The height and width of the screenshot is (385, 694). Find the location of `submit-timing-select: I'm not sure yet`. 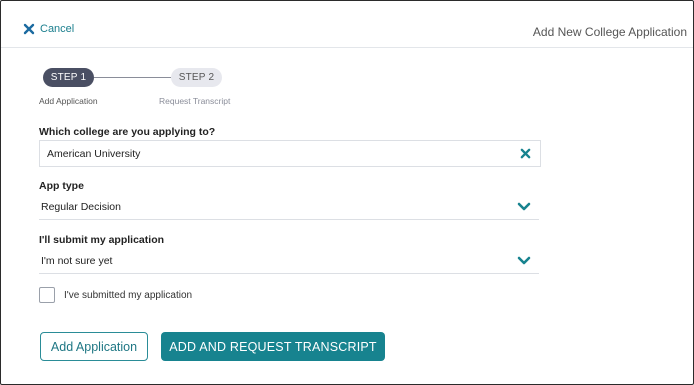

submit-timing-select: I'm not sure yet is located at coordinates (289, 261).